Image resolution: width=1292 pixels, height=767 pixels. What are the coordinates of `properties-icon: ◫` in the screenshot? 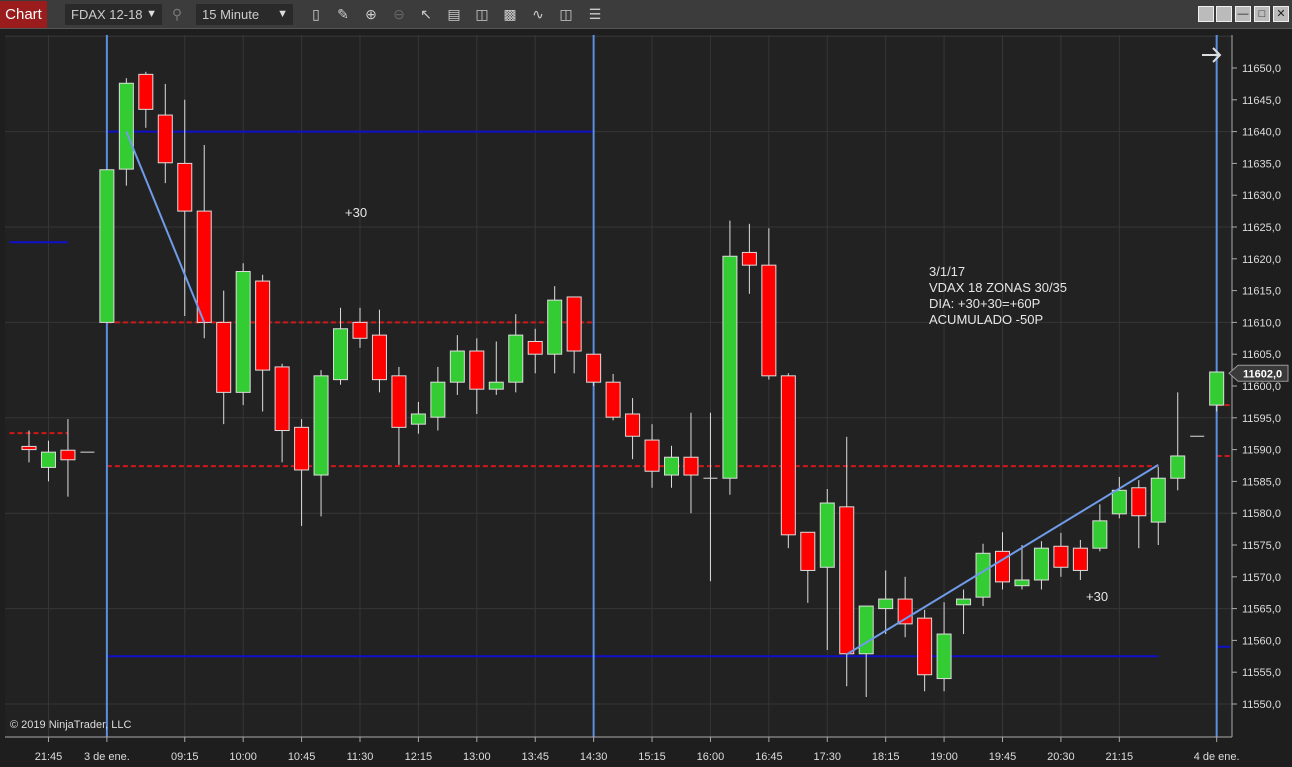 It's located at (482, 14).